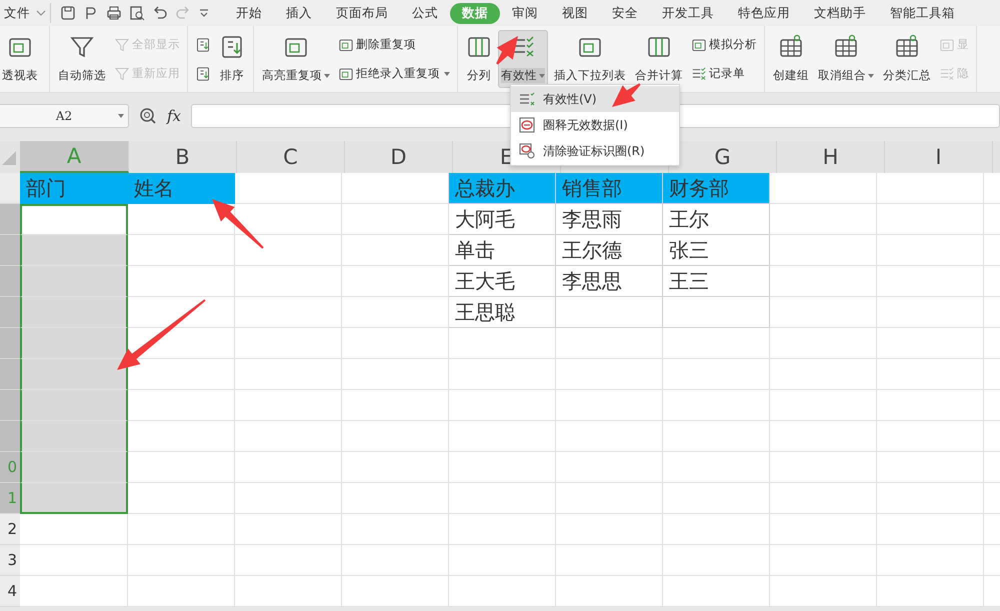  I want to click on table-cell: 销售部, so click(609, 188).